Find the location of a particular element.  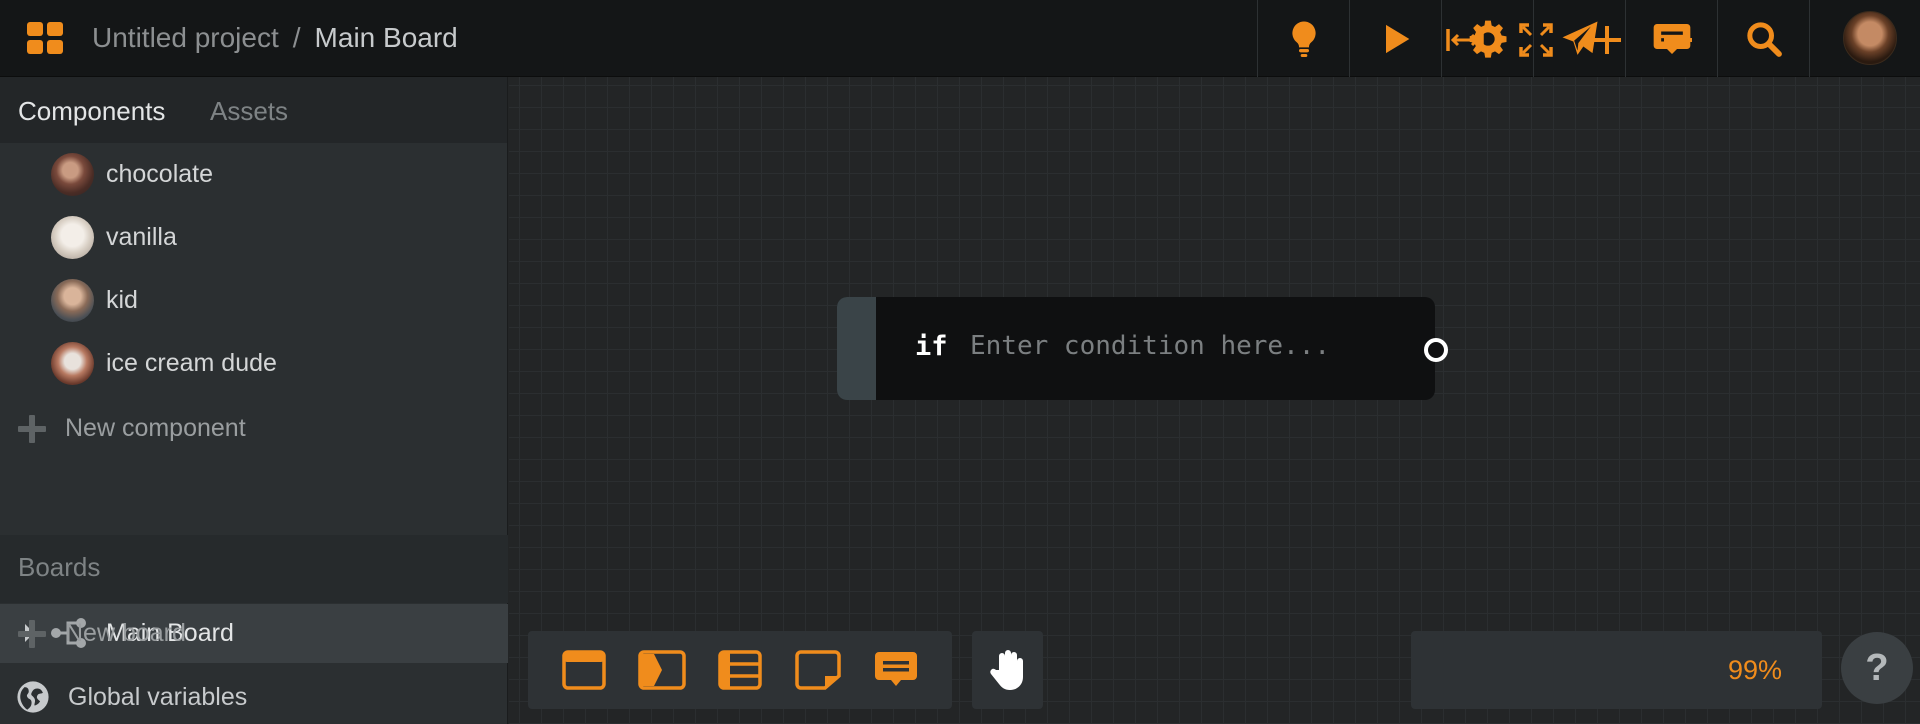

lightbulb-icon is located at coordinates (1303, 39).